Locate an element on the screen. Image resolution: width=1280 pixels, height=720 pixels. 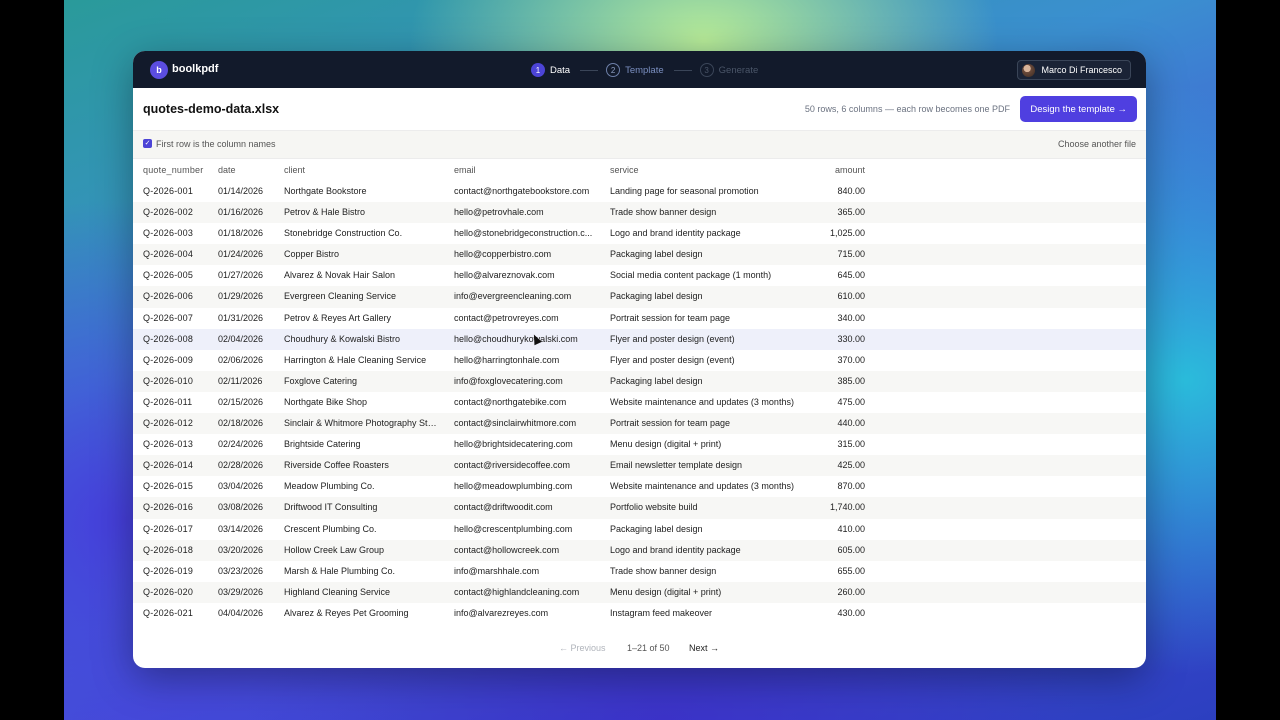
cell-client: Copper Bistro is located at coordinates (312, 254).